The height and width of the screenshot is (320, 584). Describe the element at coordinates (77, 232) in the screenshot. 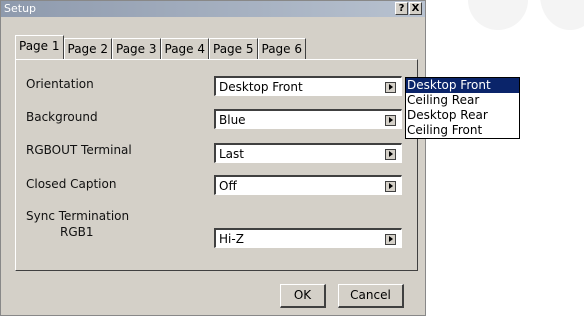

I see `rgb1-label: RGB1` at that location.